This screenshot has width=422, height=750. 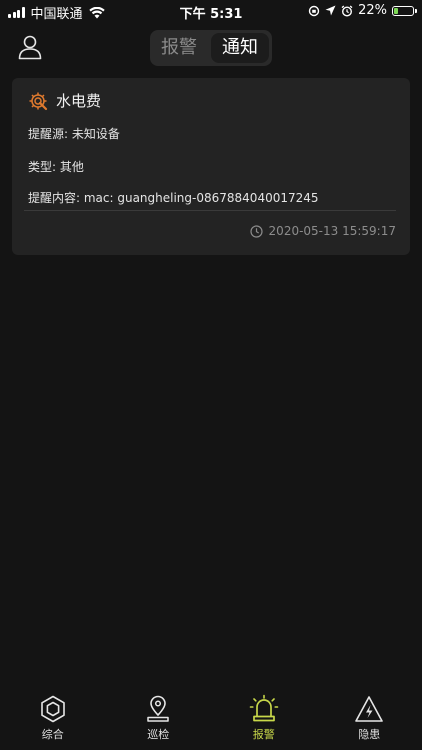 I want to click on notification-content: 提醒内容: mac: guangheling-0867884040017245, so click(x=173, y=198).